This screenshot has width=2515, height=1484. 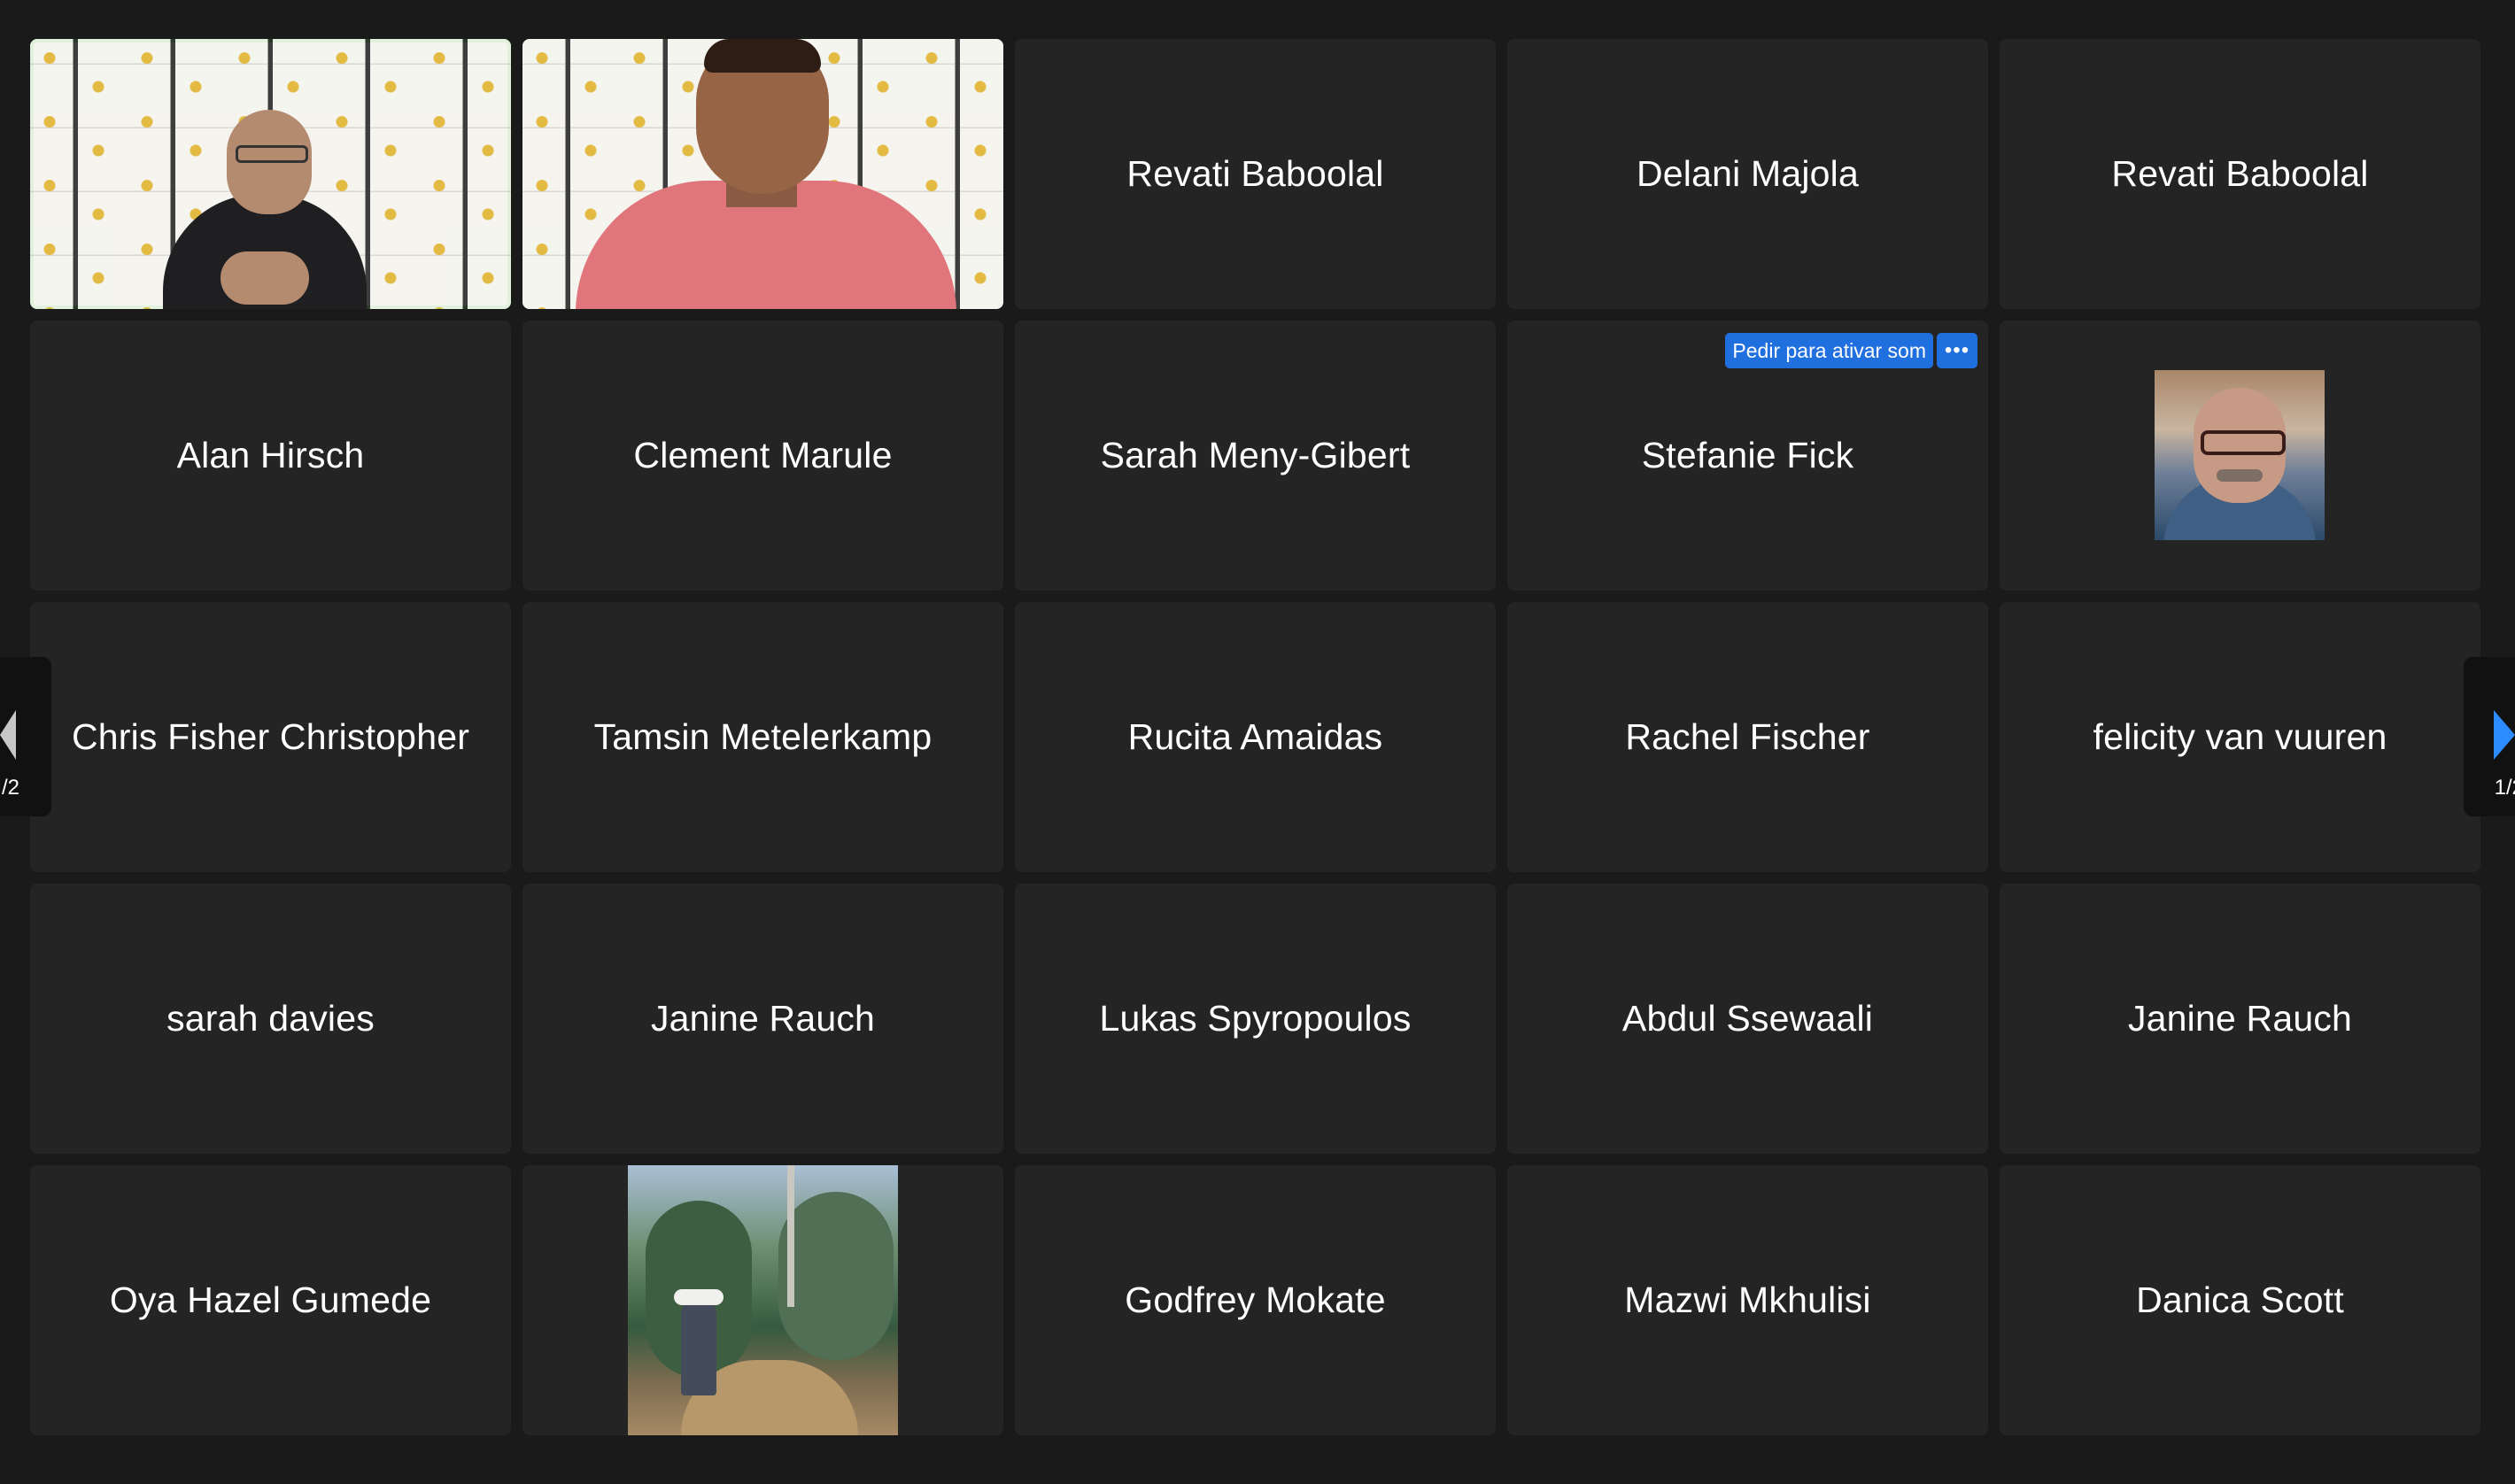 What do you see at coordinates (270, 174) in the screenshot?
I see `participant-video-tile-speaker` at bounding box center [270, 174].